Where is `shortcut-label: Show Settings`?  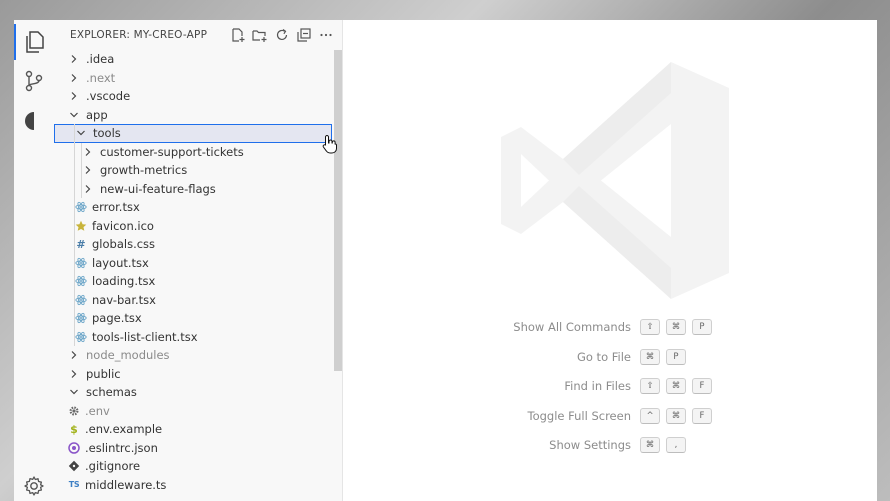
shortcut-label: Show Settings is located at coordinates (590, 445).